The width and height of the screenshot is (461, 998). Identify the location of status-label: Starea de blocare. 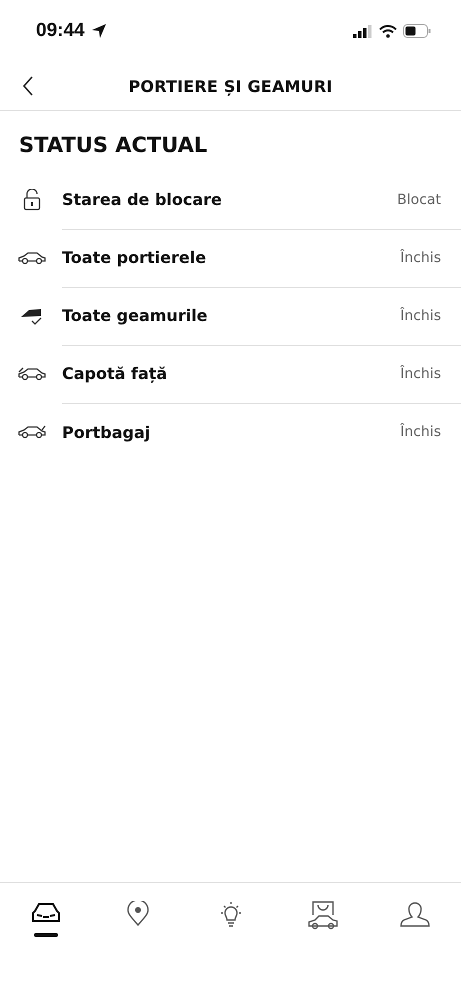
(142, 199).